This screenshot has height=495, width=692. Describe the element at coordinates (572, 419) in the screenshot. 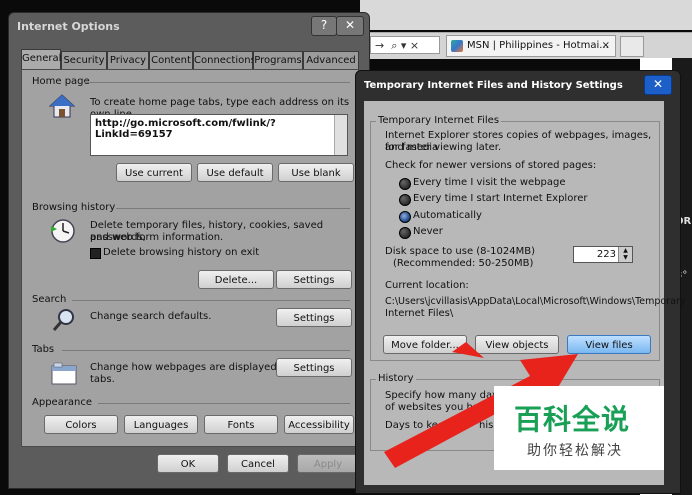

I see `watermark-main-text: 百科全说` at that location.